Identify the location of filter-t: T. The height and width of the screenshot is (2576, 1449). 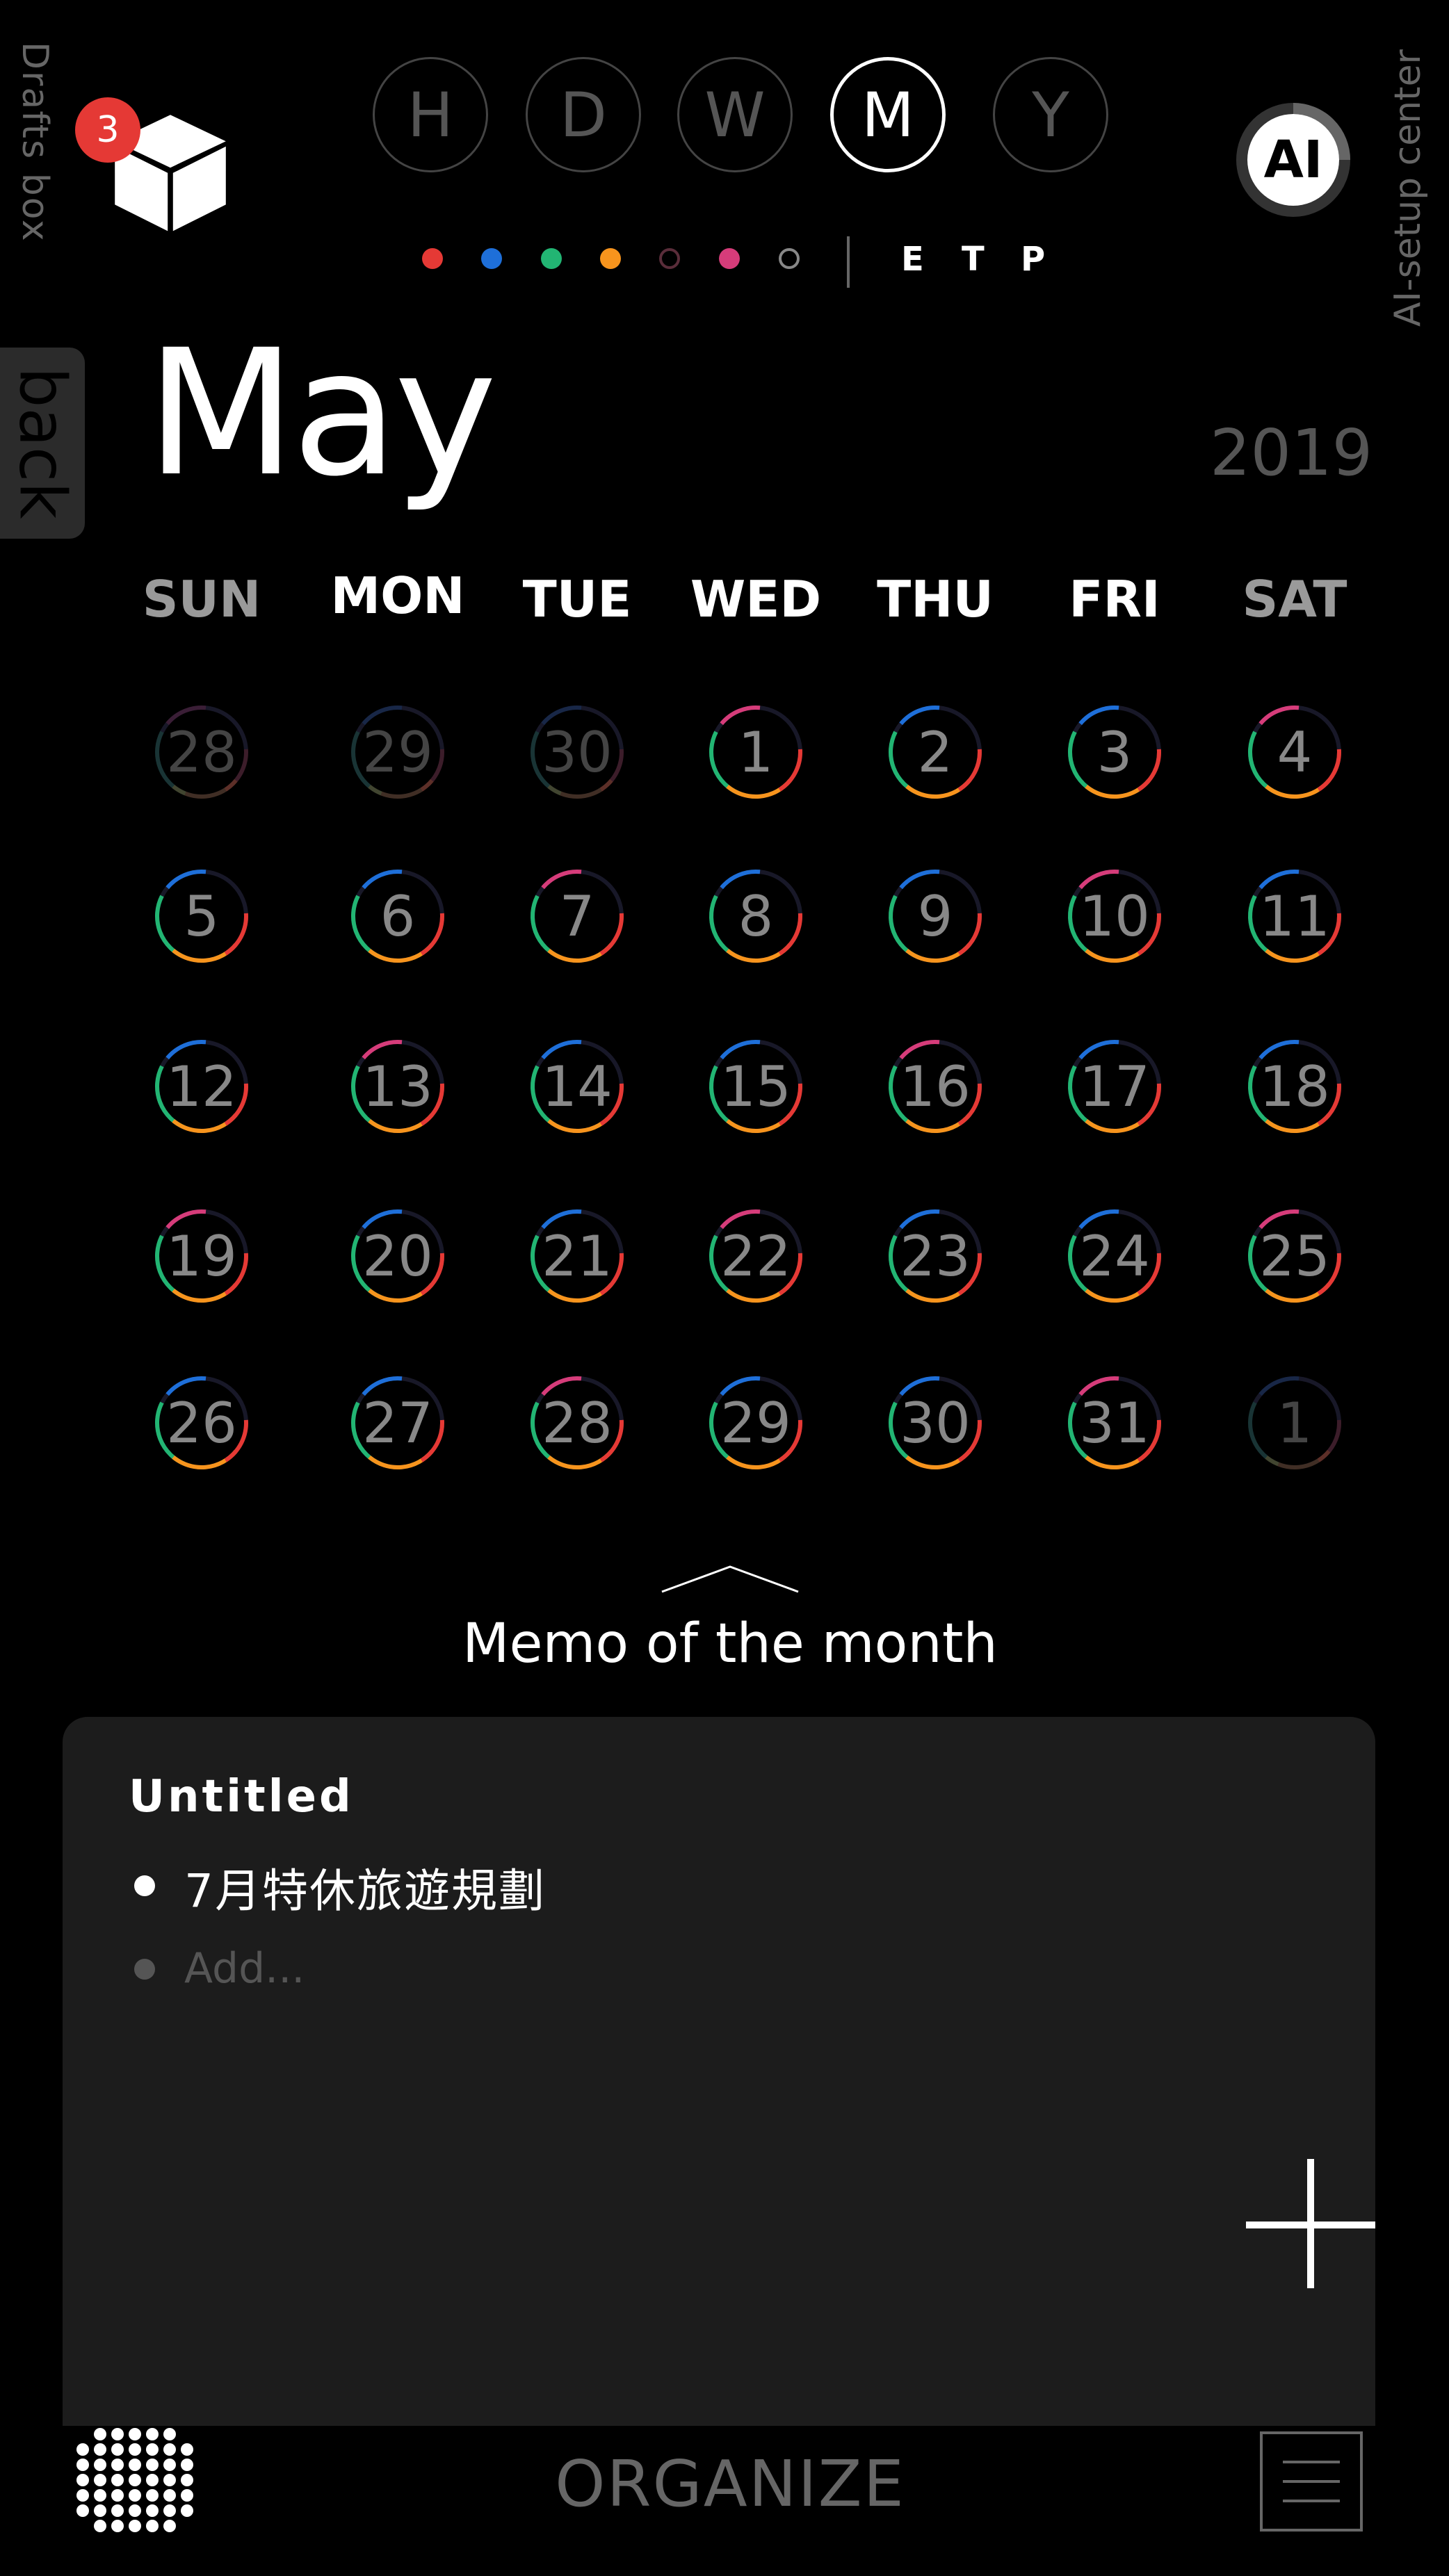
(974, 259).